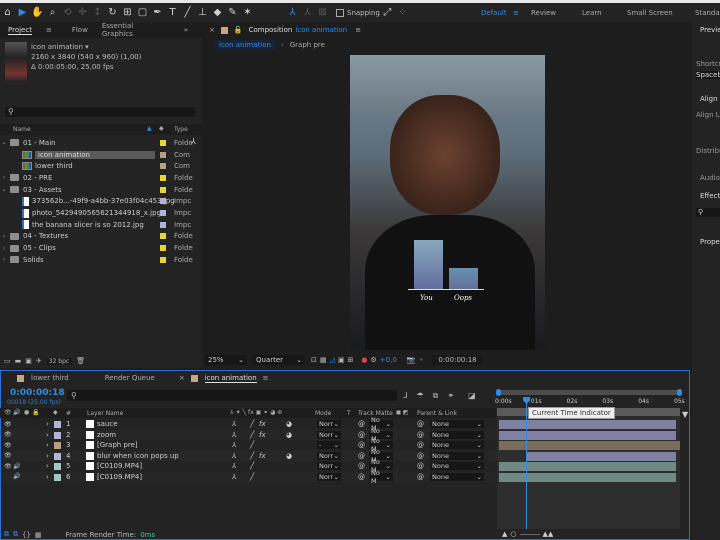  What do you see at coordinates (402, 12) in the screenshot?
I see `snap-features-icon: ⁘` at bounding box center [402, 12].